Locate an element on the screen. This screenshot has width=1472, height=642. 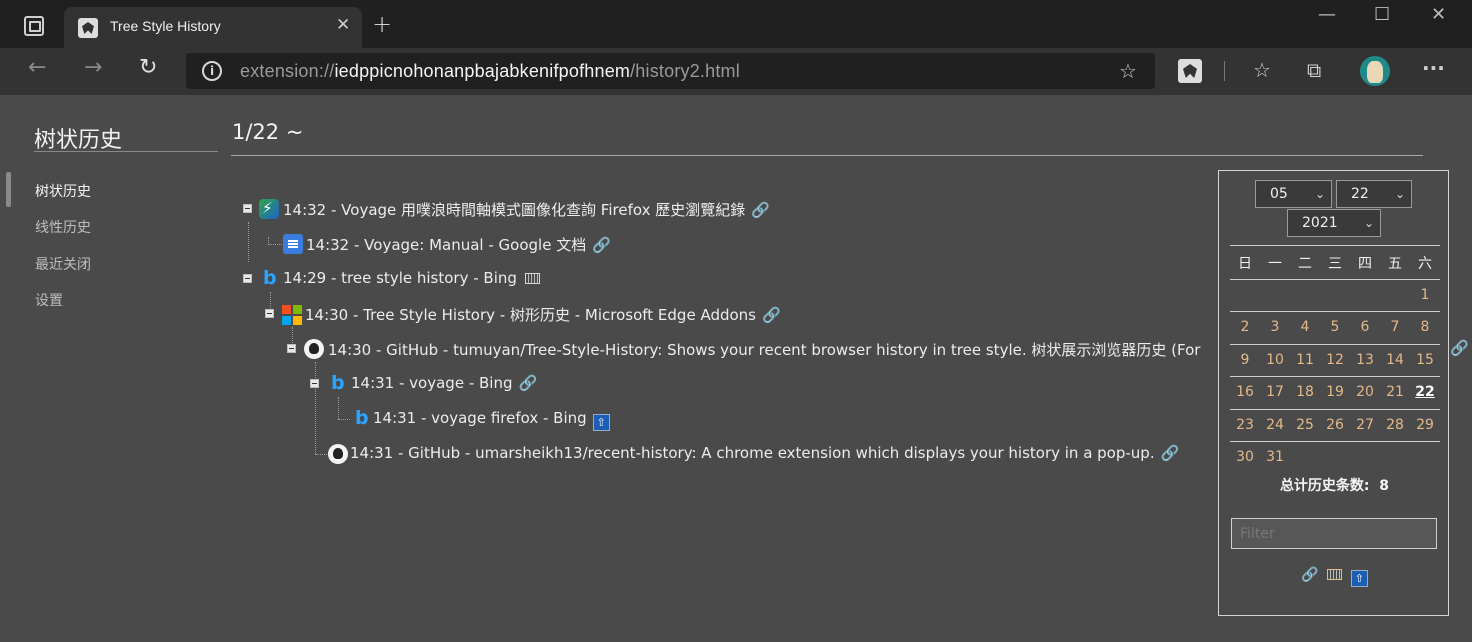
tab-tree-style-history: Tree Style History ✕ is located at coordinates (213, 27).